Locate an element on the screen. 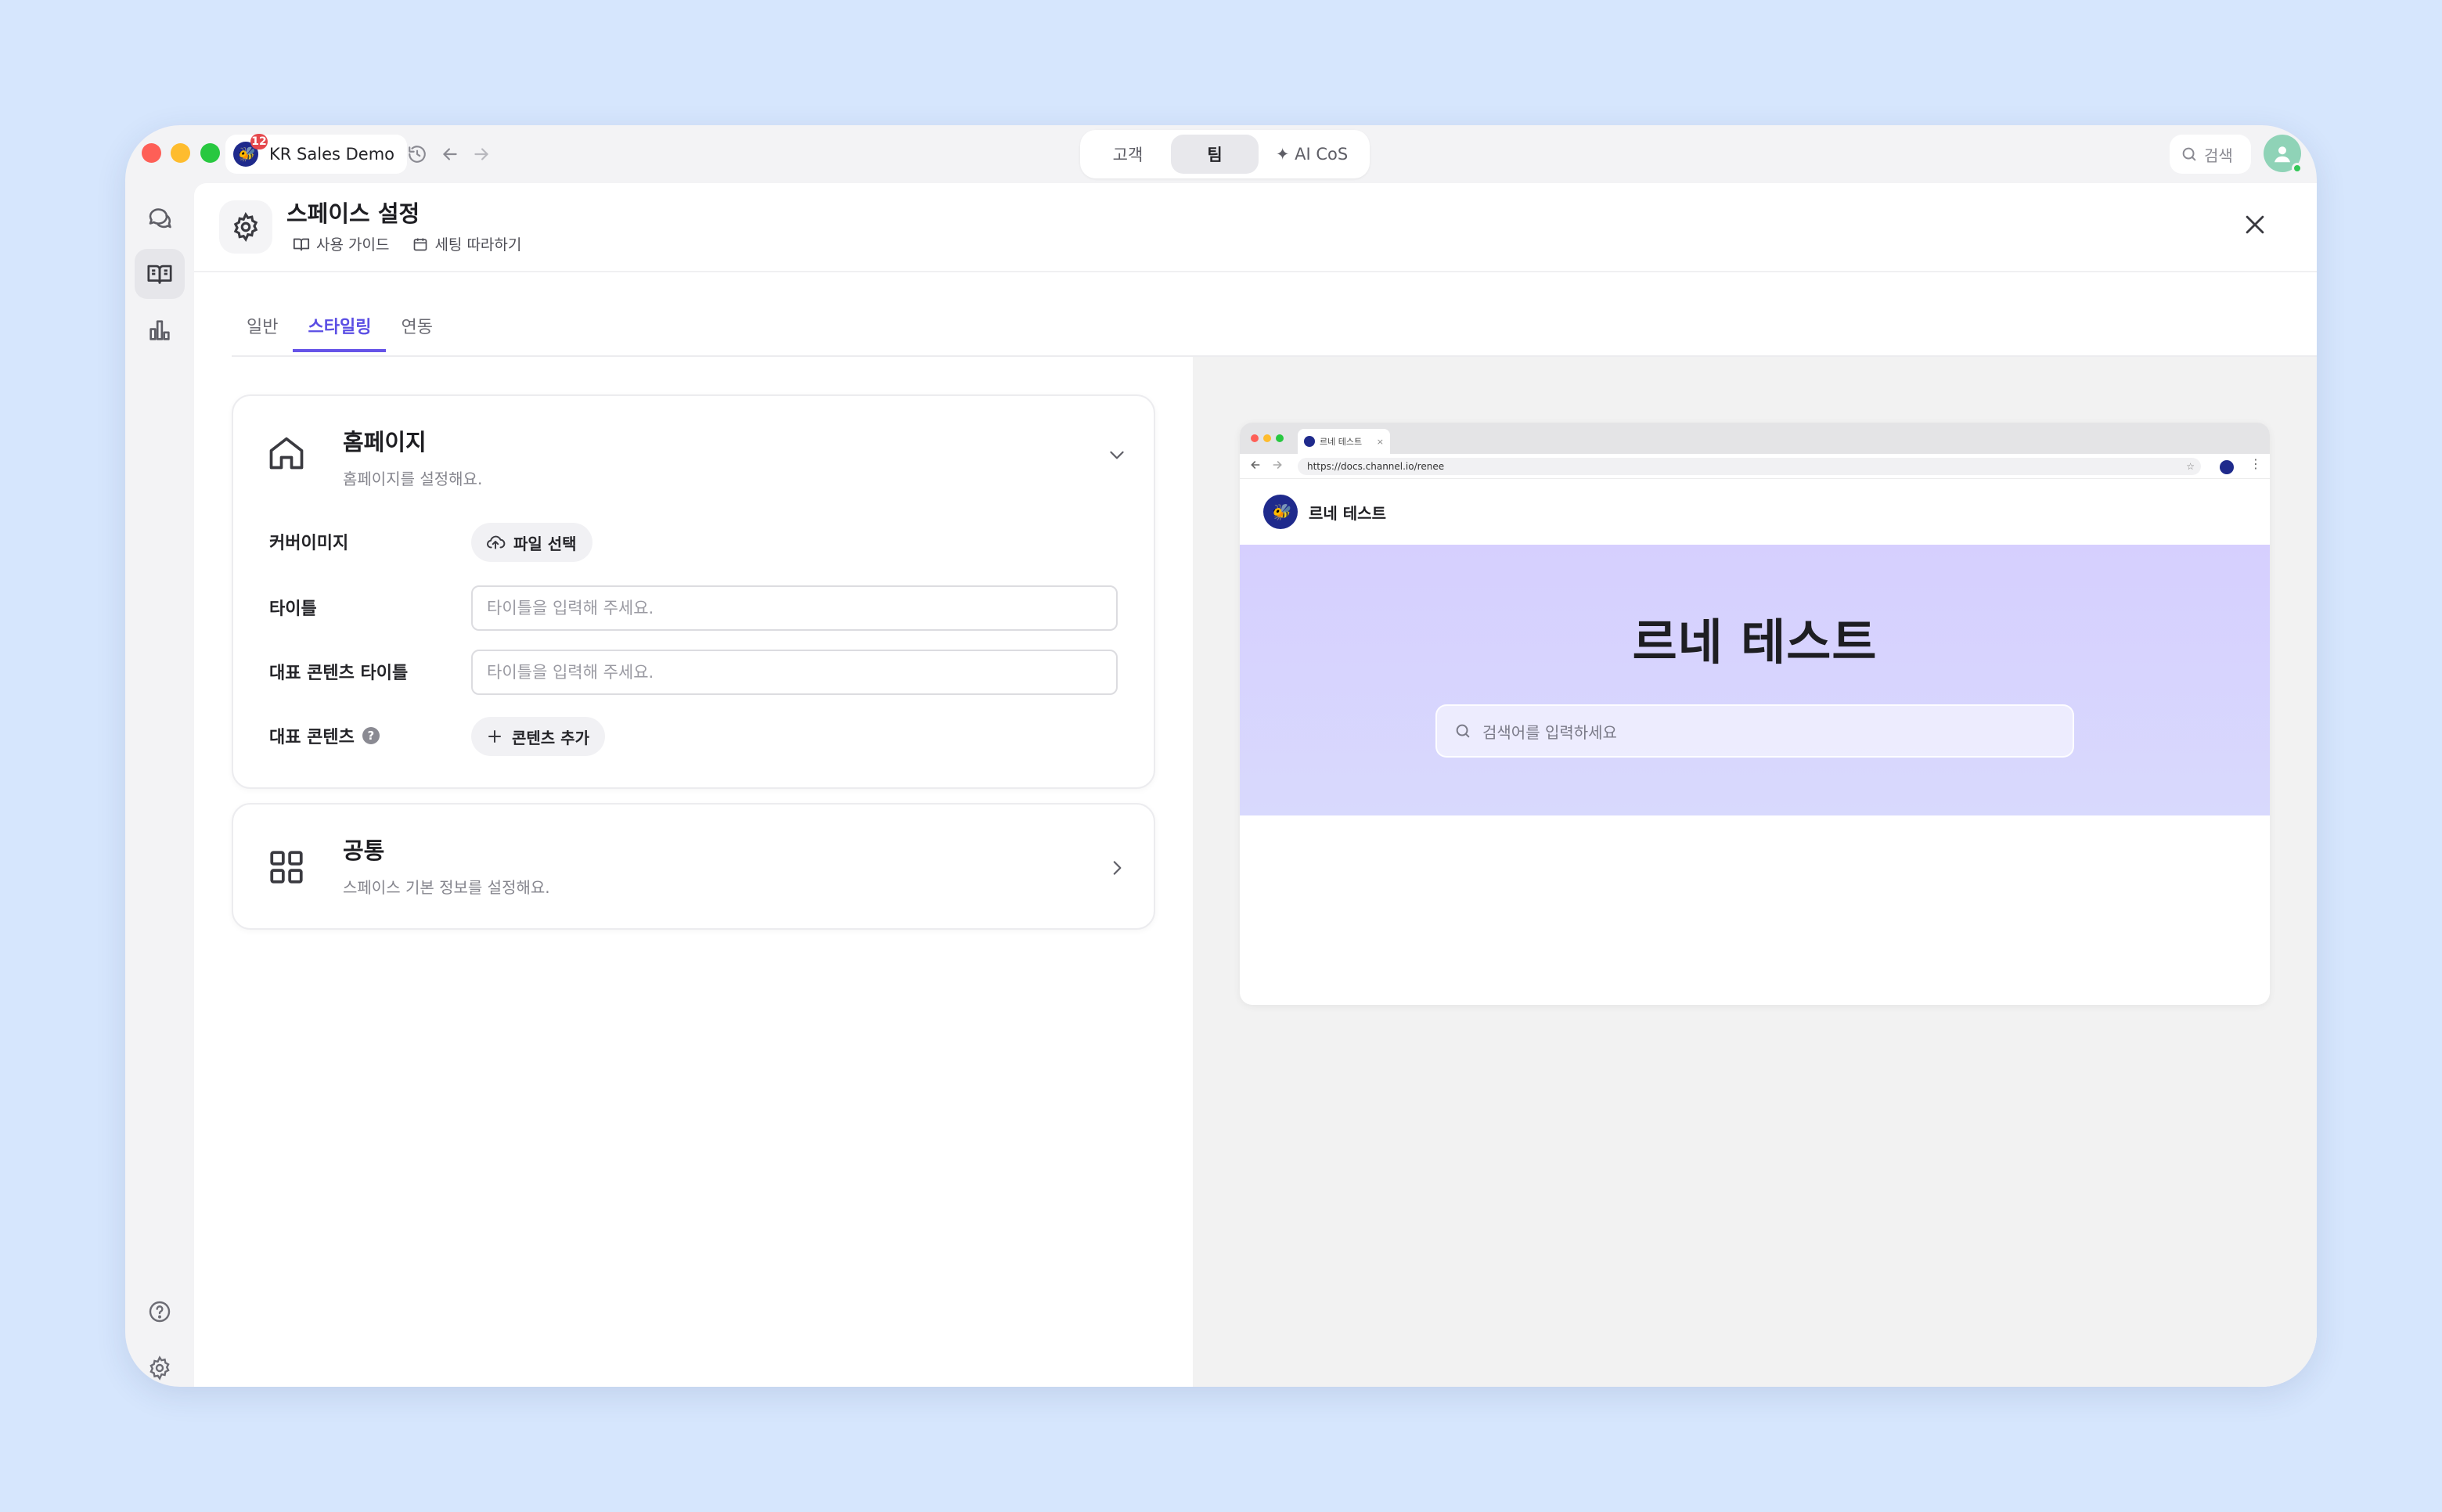  rail-chat-button is located at coordinates (160, 218).